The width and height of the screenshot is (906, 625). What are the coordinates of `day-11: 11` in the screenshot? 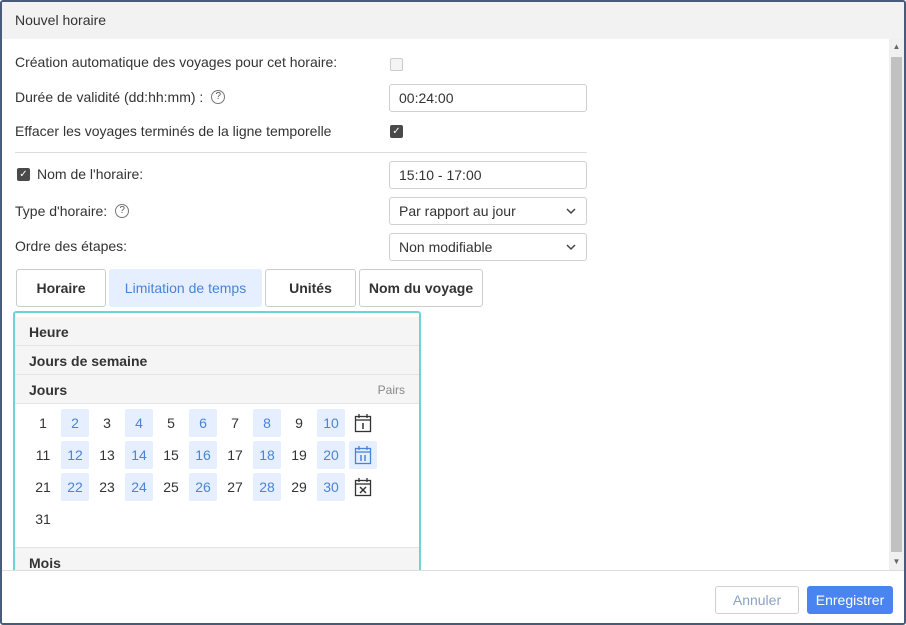 It's located at (43, 455).